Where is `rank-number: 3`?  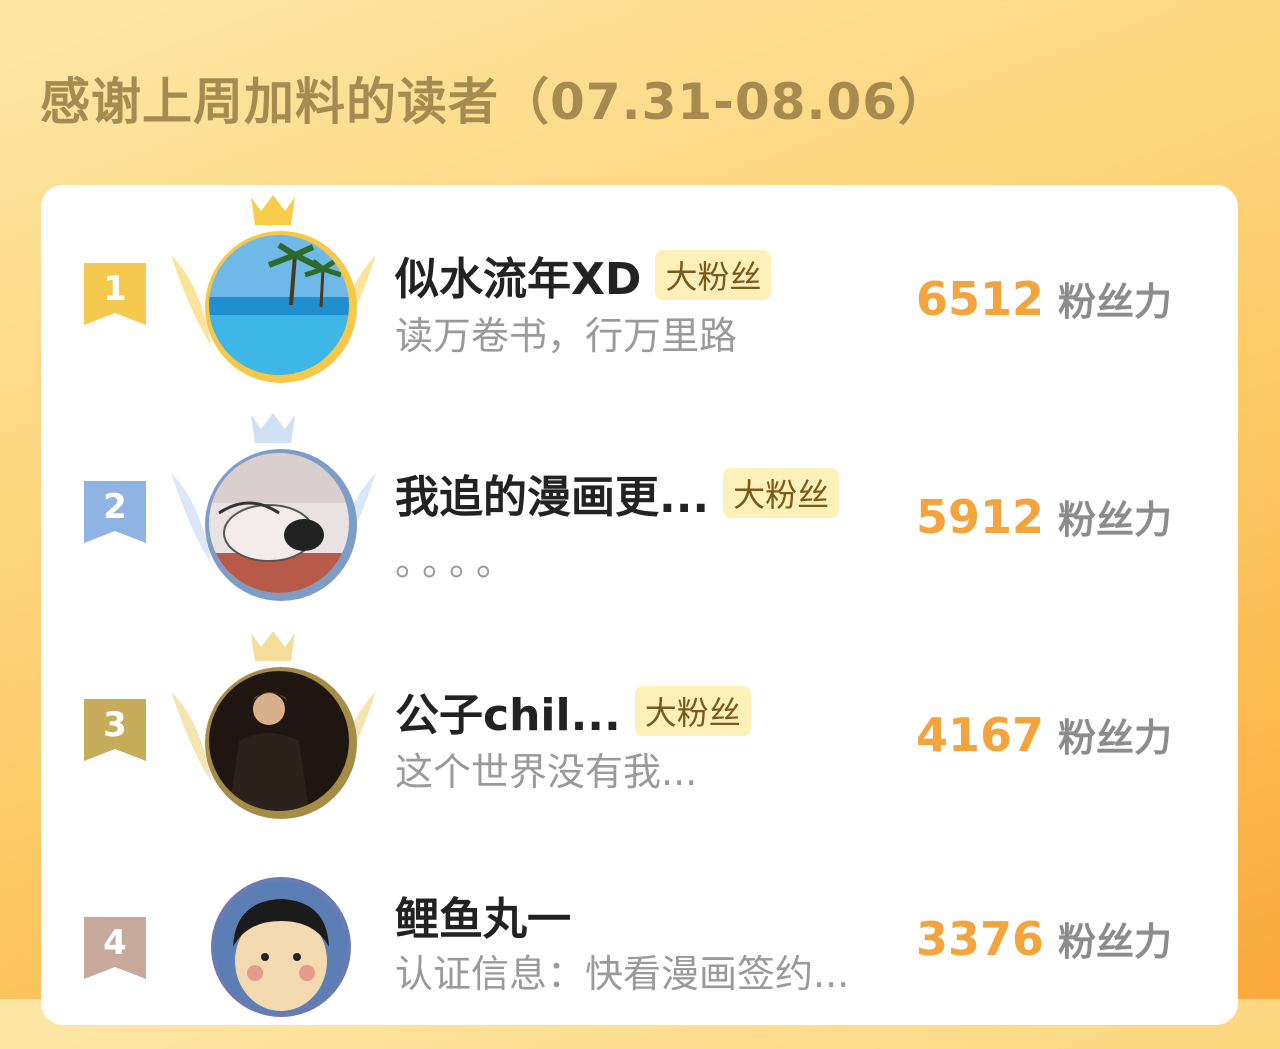
rank-number: 3 is located at coordinates (115, 725).